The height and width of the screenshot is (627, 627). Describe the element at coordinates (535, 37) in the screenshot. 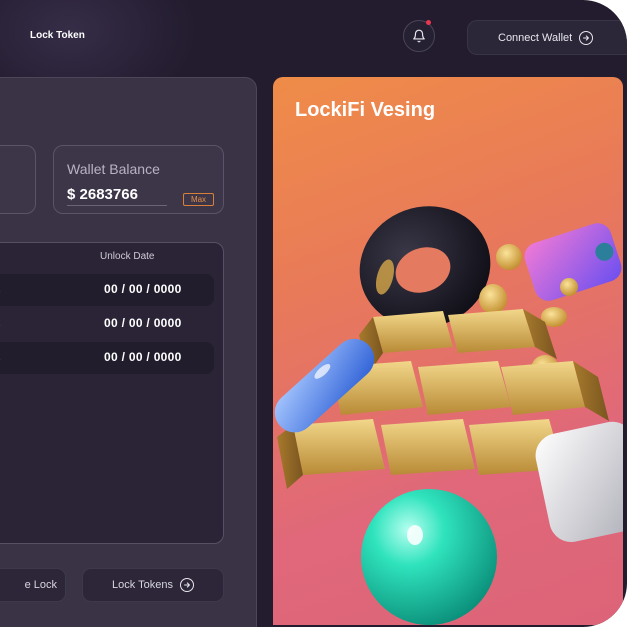

I see `connect-wallet-label: Connect Wallet` at that location.